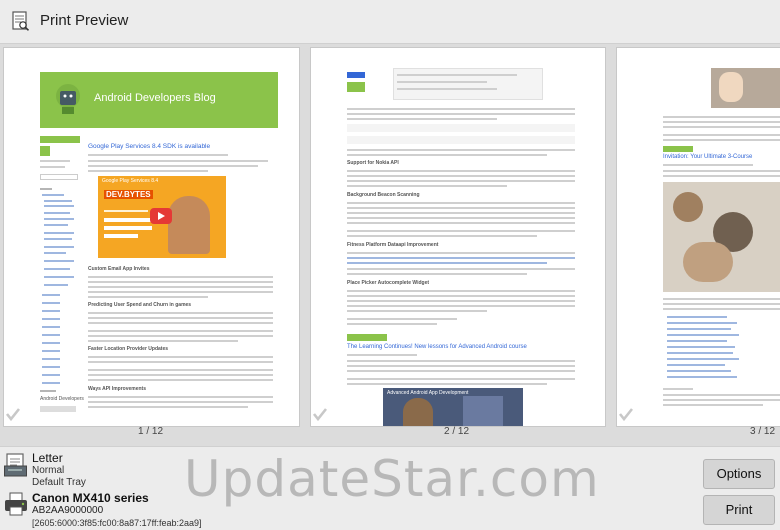 The width and height of the screenshot is (780, 530). Describe the element at coordinates (84, 20) in the screenshot. I see `window-title: Print Preview` at that location.